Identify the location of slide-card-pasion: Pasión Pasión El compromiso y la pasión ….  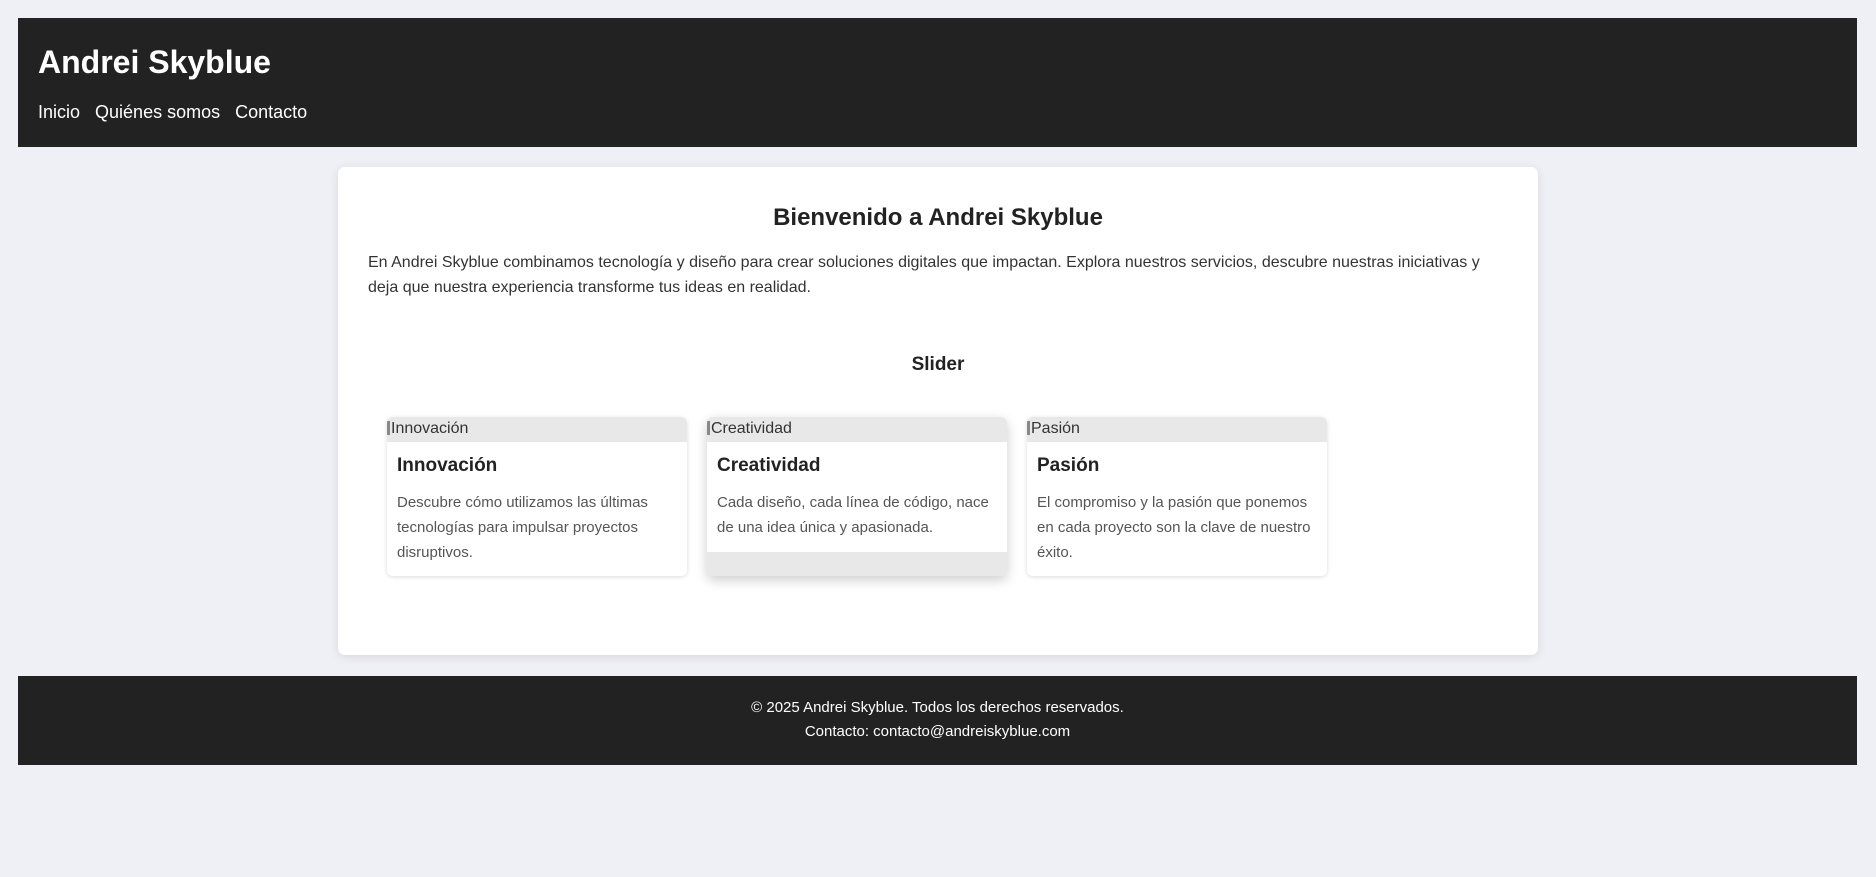
(1177, 496).